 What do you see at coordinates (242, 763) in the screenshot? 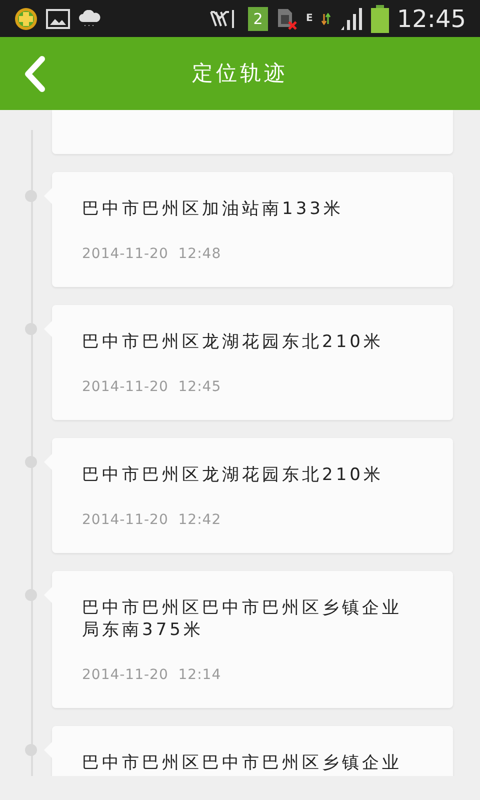
I see `location-address: 巴中市巴州区巴中市巴州区乡镇企业` at bounding box center [242, 763].